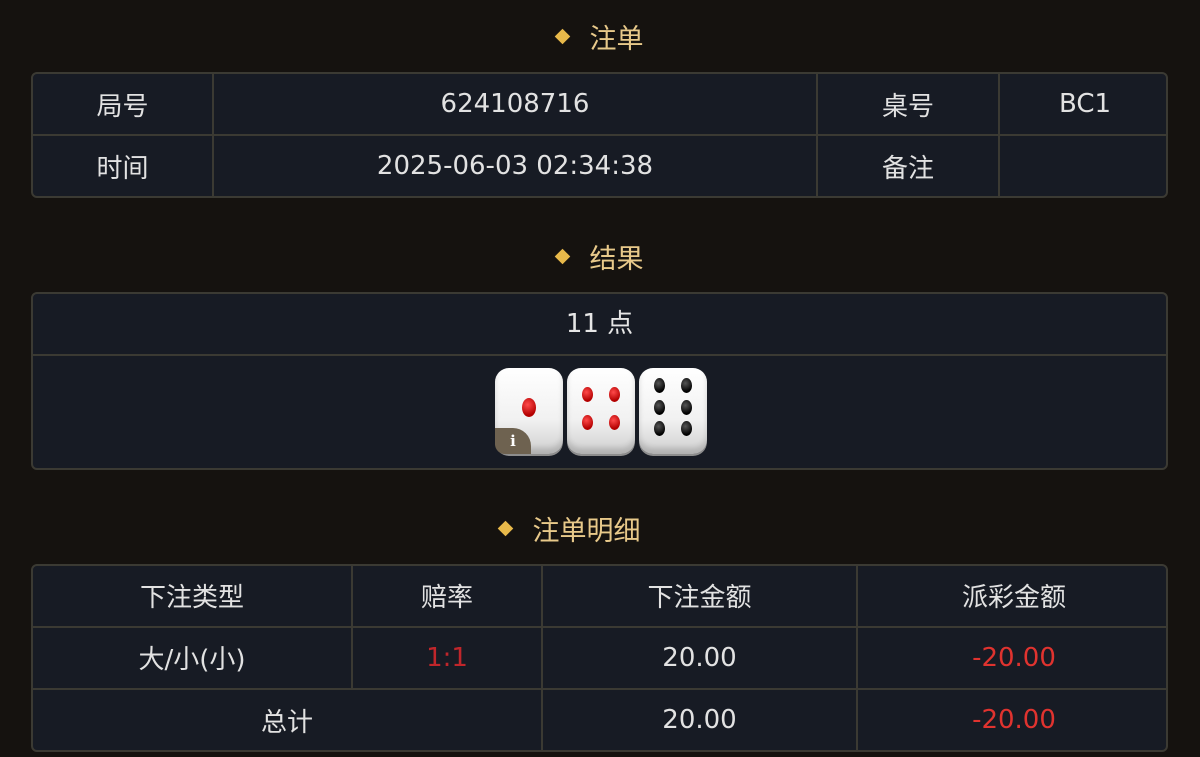 The image size is (1200, 757). Describe the element at coordinates (1011, 658) in the screenshot. I see `payout-amount: -20.00` at that location.